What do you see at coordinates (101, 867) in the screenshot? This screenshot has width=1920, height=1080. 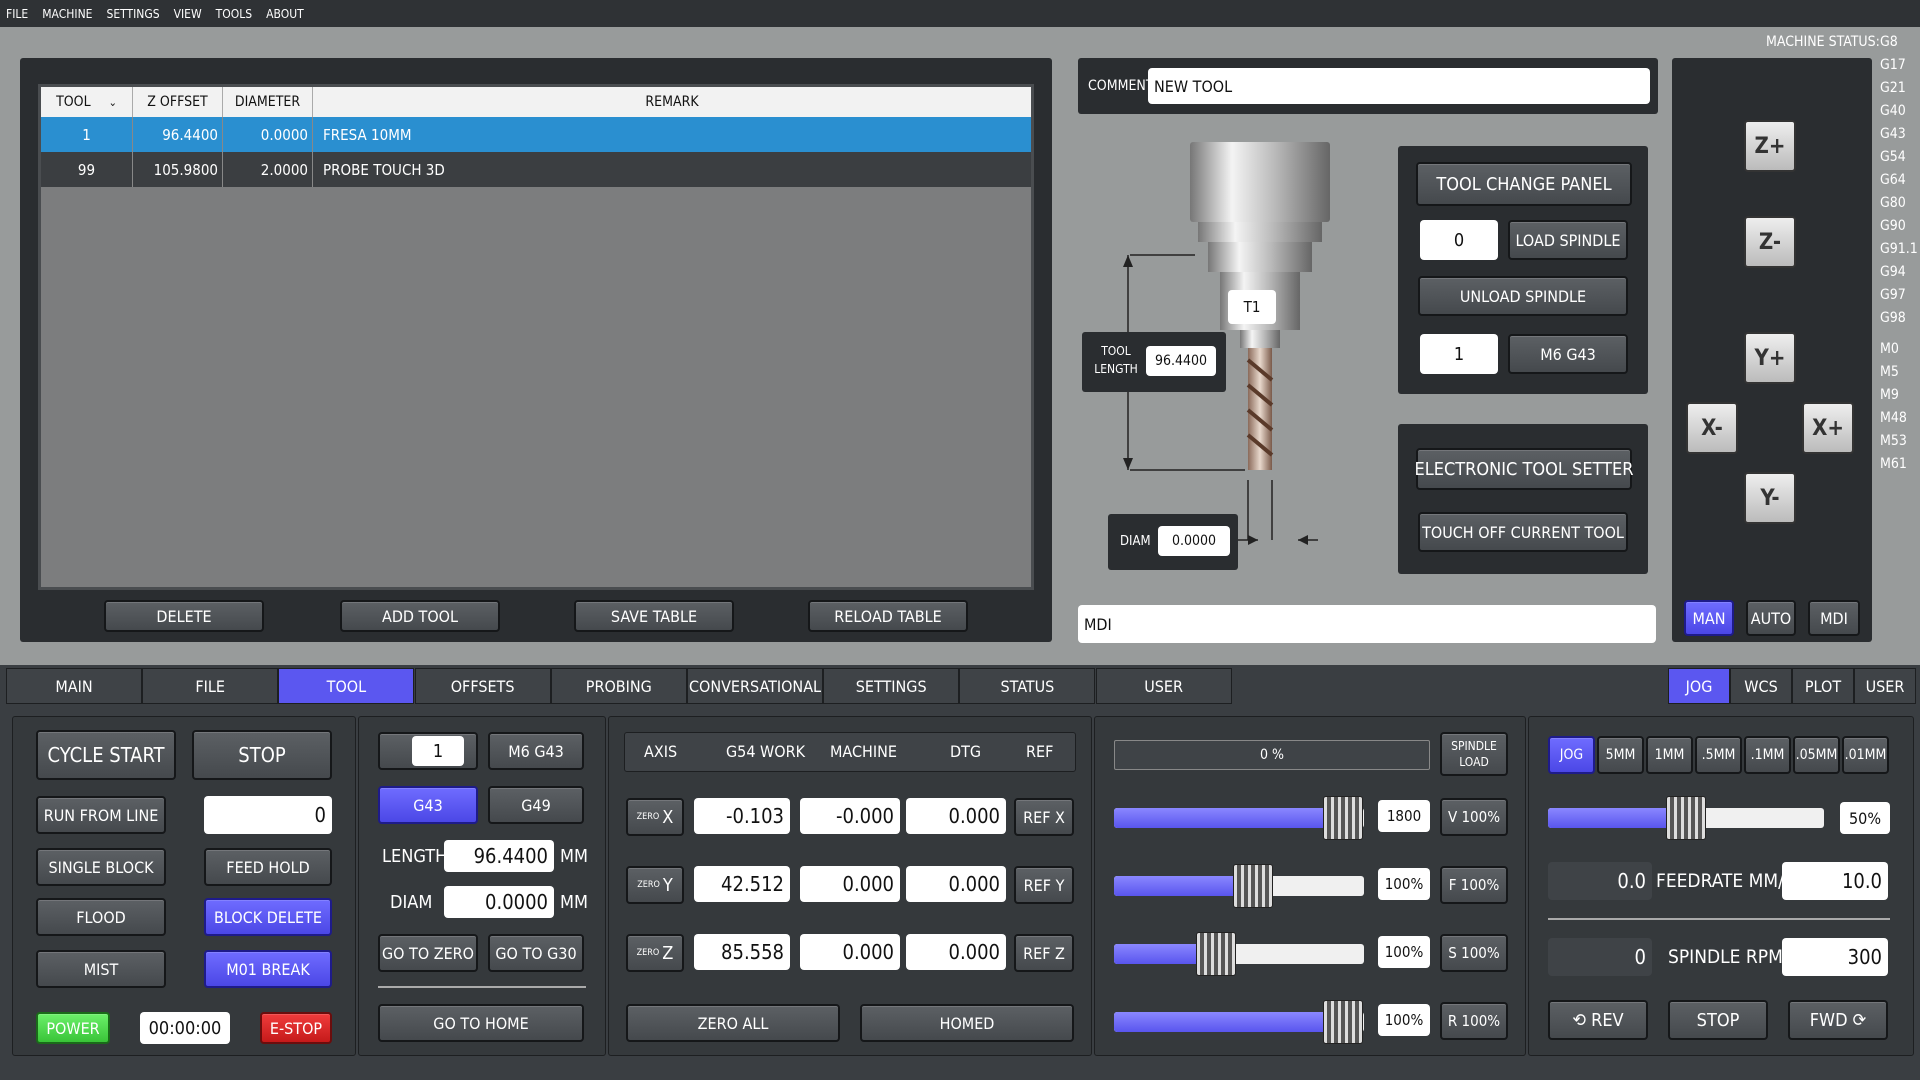 I see `single-block-button: SINGLE BLOCK` at bounding box center [101, 867].